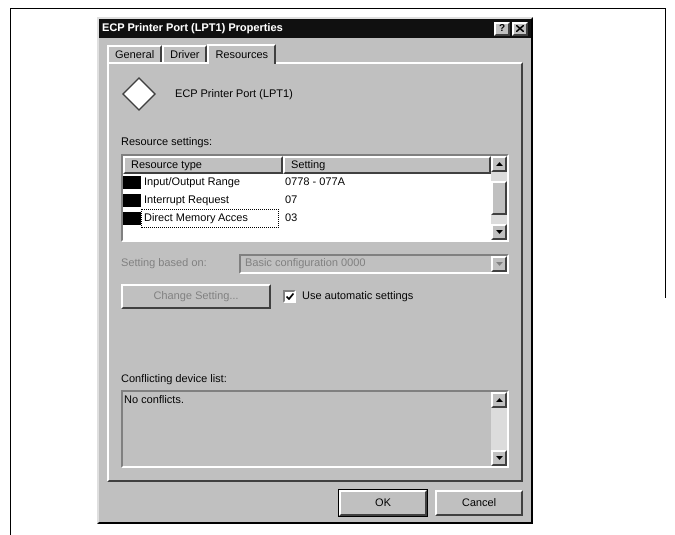  What do you see at coordinates (315, 182) in the screenshot?
I see `table-cell-text: 0778 - 077A` at bounding box center [315, 182].